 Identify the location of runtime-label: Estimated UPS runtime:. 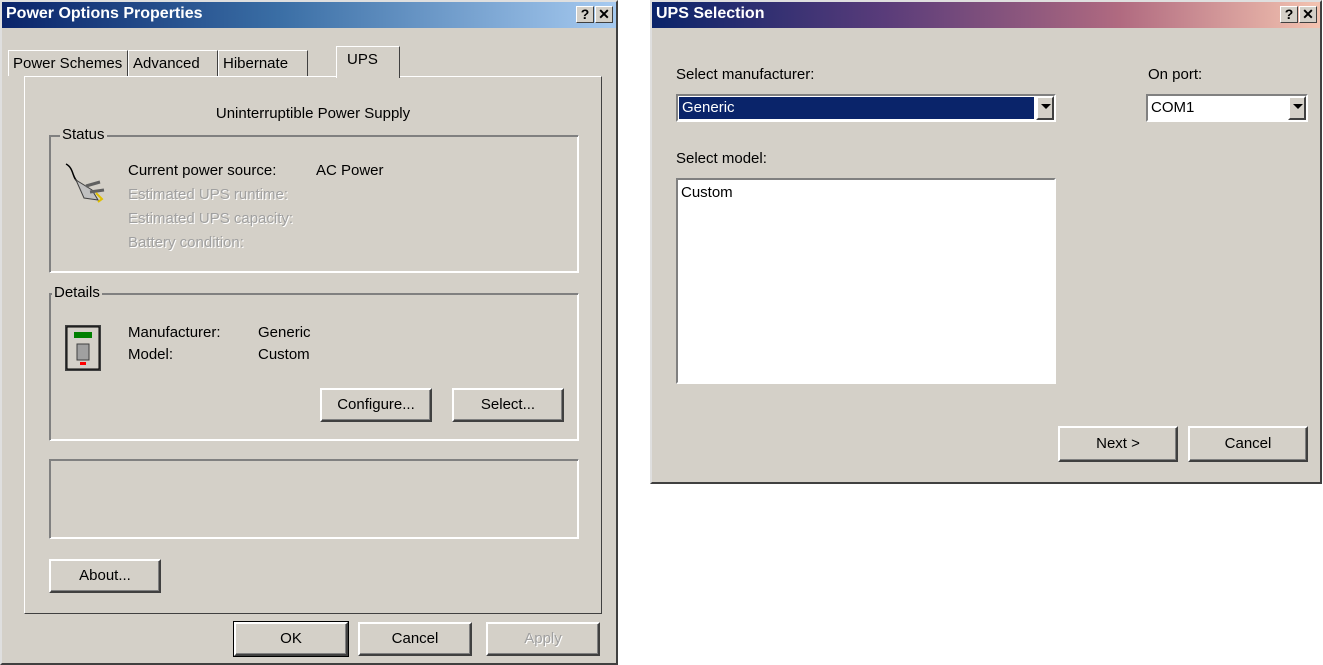
(208, 194).